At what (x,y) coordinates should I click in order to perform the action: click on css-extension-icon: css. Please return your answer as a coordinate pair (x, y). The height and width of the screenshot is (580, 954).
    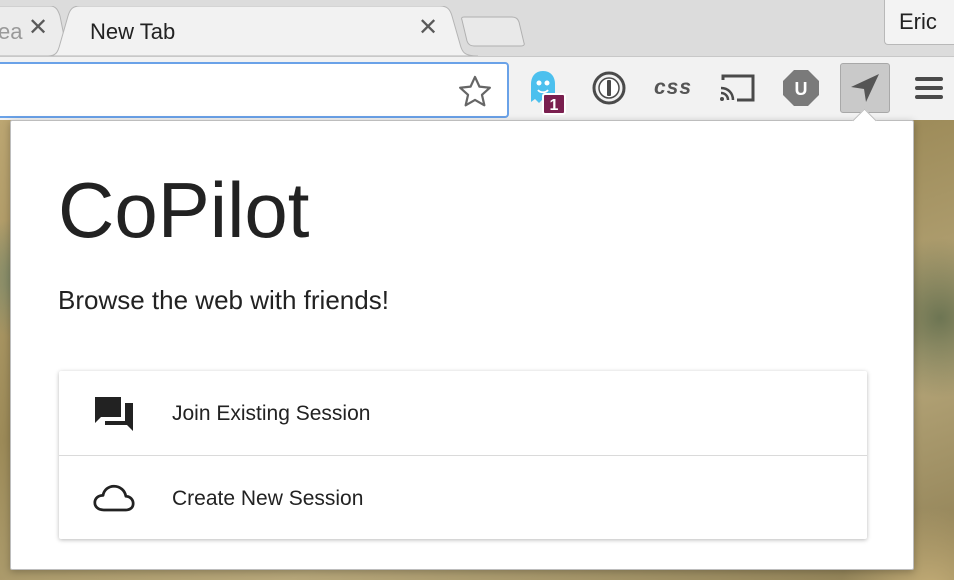
    Looking at the image, I should click on (673, 88).